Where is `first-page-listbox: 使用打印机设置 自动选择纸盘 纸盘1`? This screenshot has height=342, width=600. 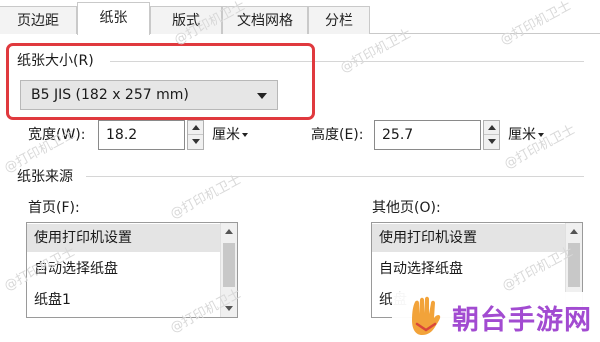 first-page-listbox: 使用打印机设置 自动选择纸盘 纸盘1 is located at coordinates (132, 270).